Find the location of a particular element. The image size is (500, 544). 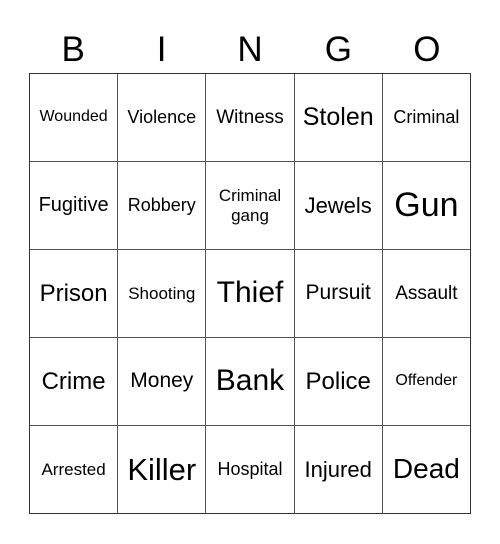

bingo-cell: Gun is located at coordinates (426, 206).